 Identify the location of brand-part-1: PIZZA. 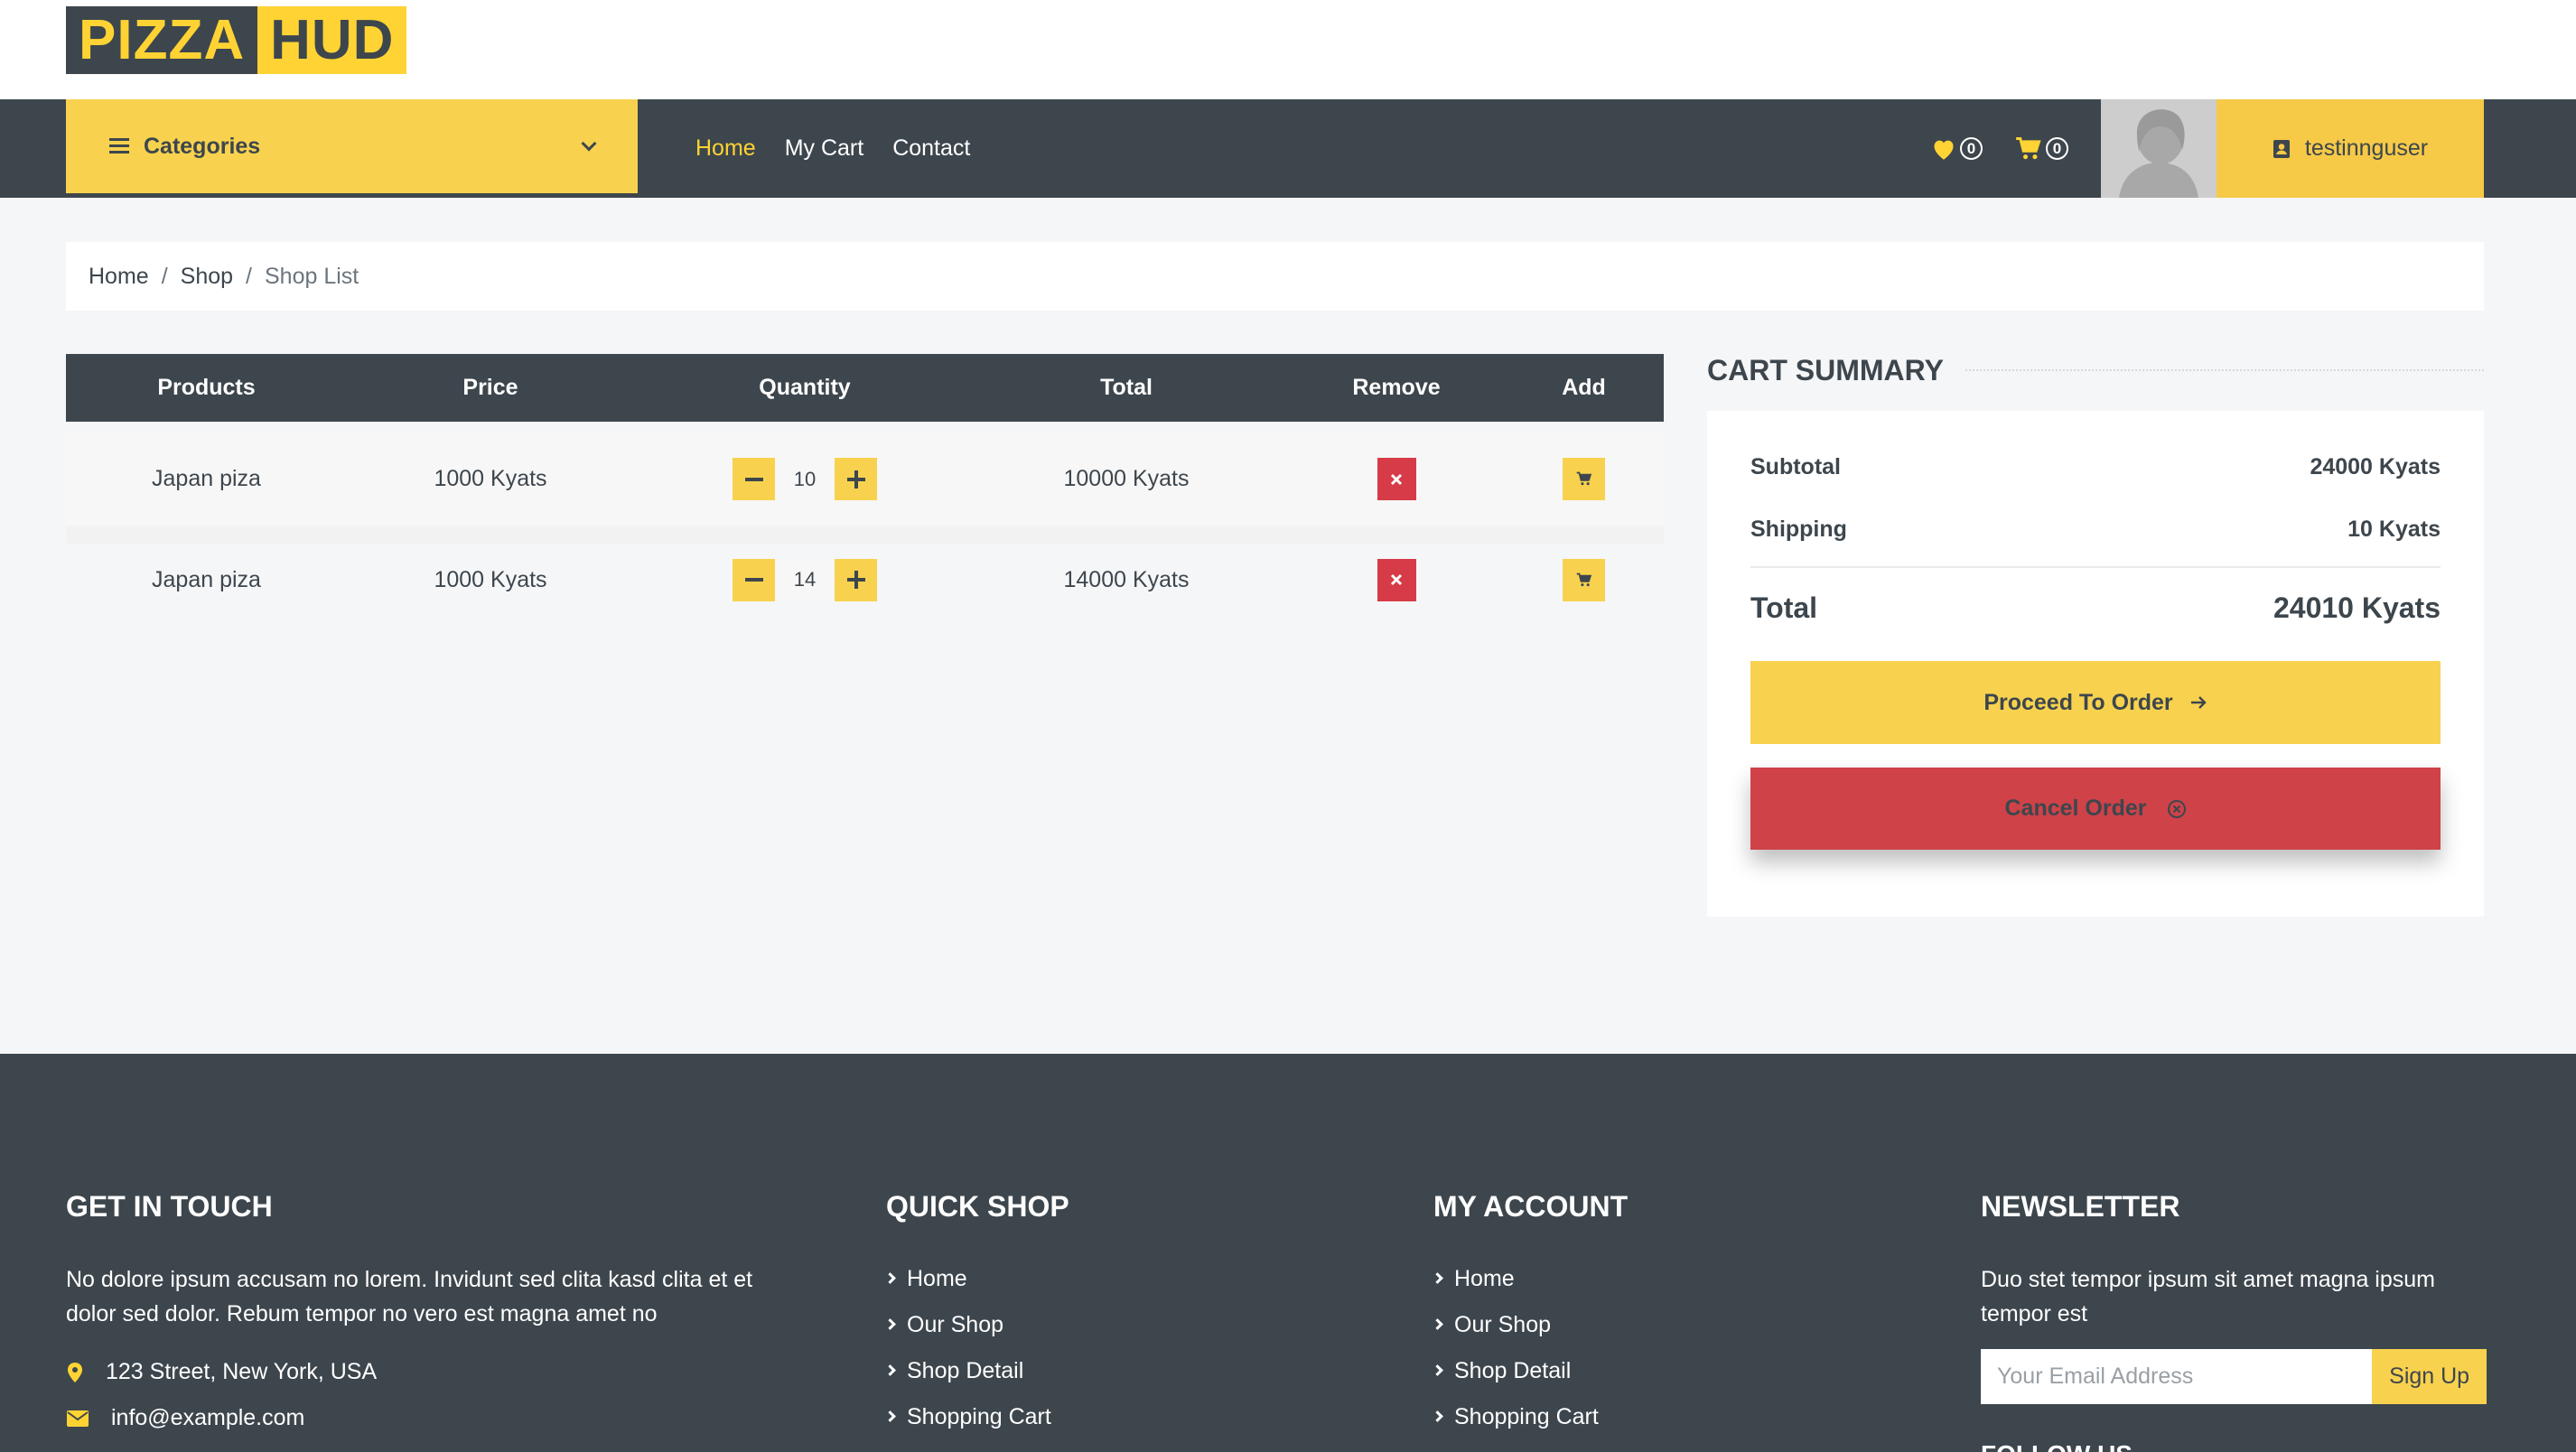
(162, 40).